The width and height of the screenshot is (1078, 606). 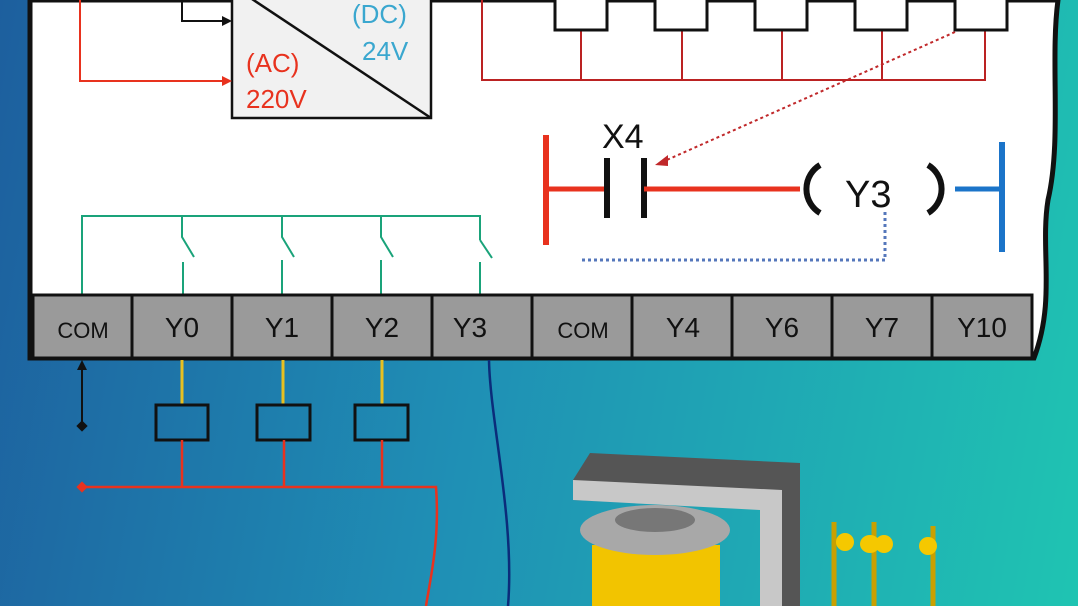 What do you see at coordinates (868, 195) in the screenshot?
I see `coil-label: Y3` at bounding box center [868, 195].